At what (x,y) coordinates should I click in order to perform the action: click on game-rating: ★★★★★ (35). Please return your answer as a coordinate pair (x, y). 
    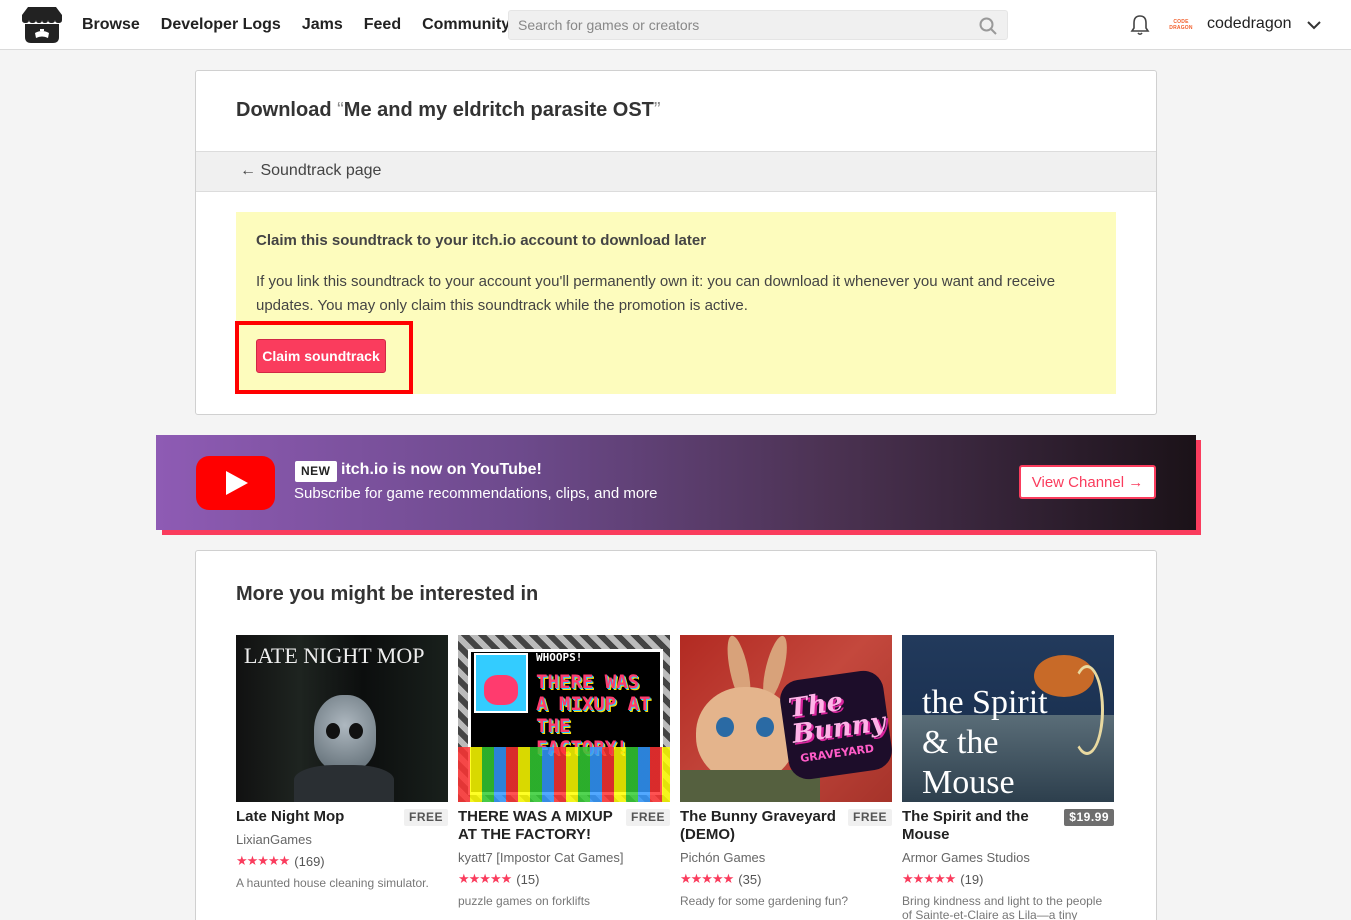
    Looking at the image, I should click on (720, 879).